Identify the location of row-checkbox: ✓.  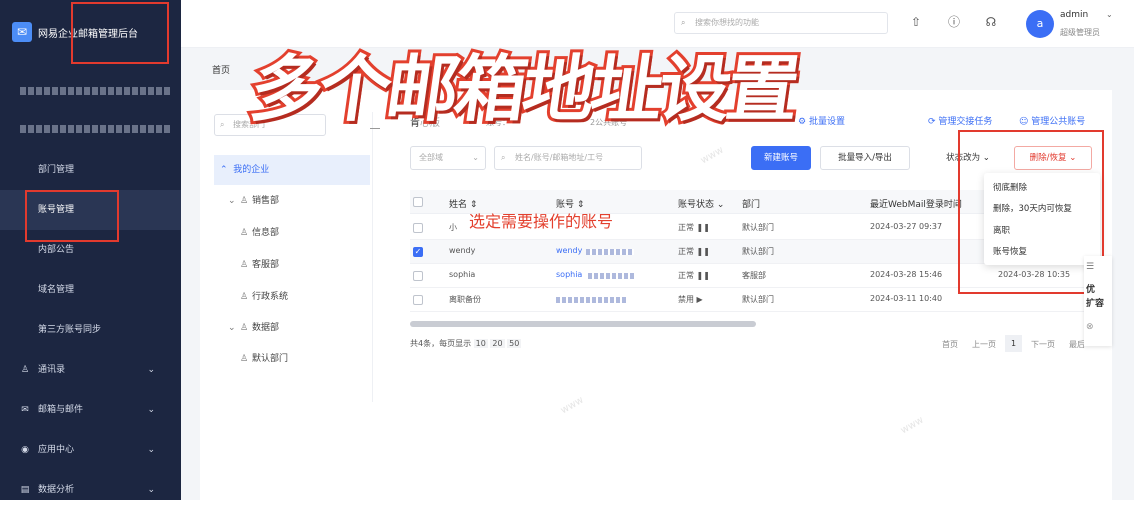
(418, 252).